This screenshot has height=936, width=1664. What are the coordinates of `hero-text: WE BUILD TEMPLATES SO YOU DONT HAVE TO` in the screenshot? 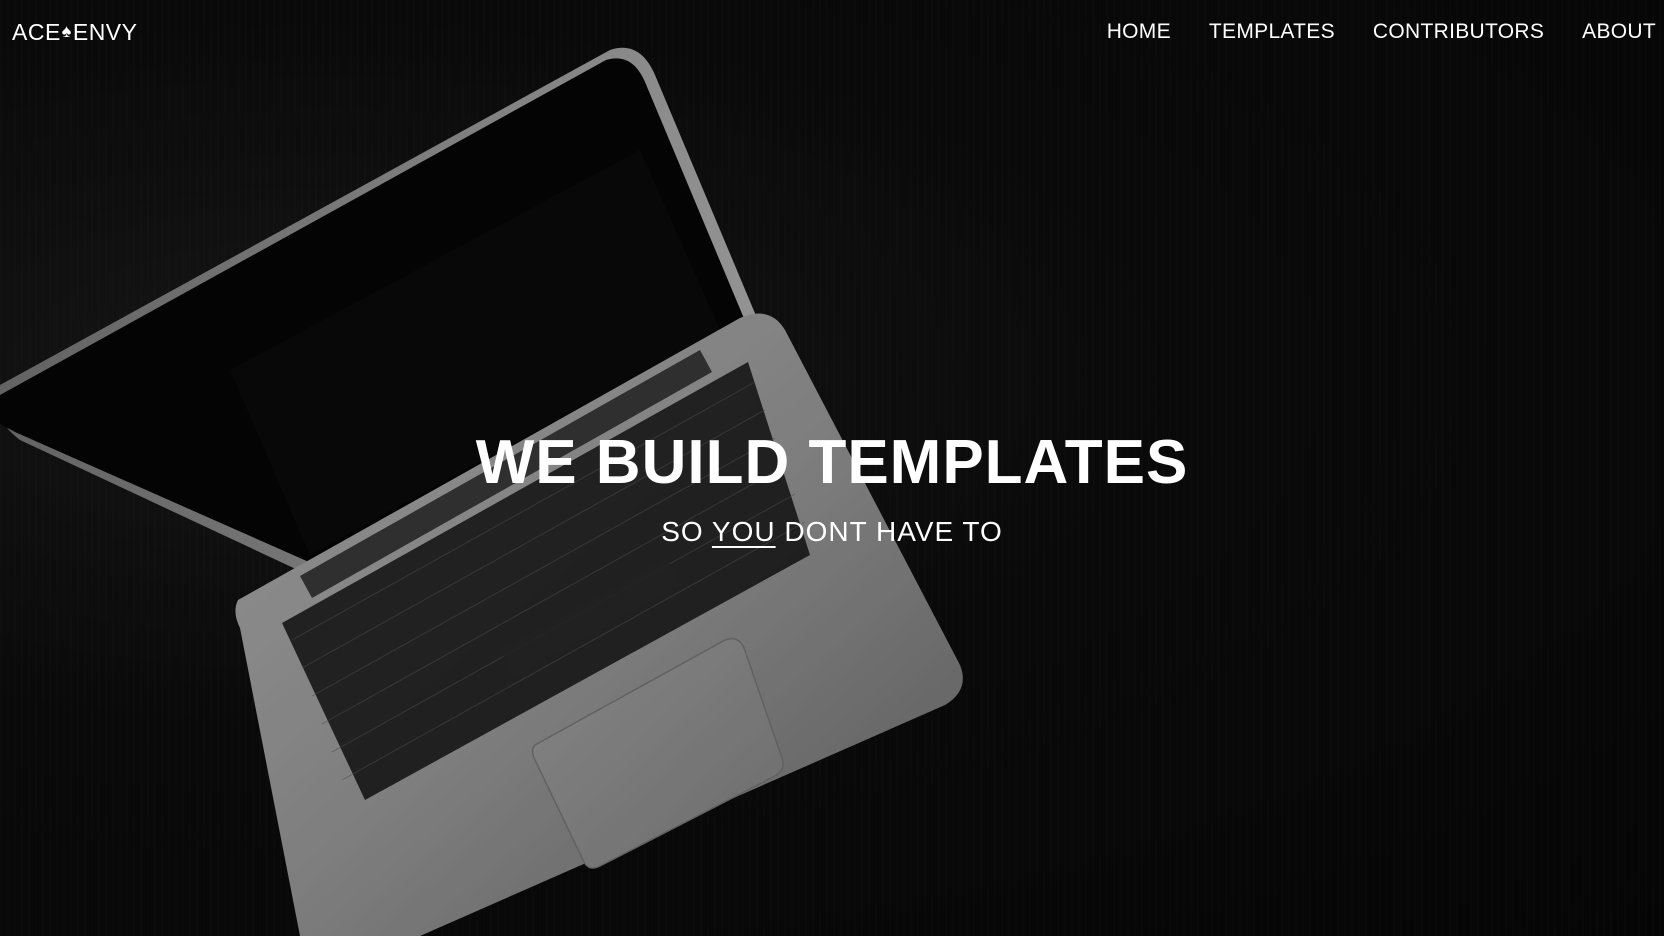 It's located at (832, 490).